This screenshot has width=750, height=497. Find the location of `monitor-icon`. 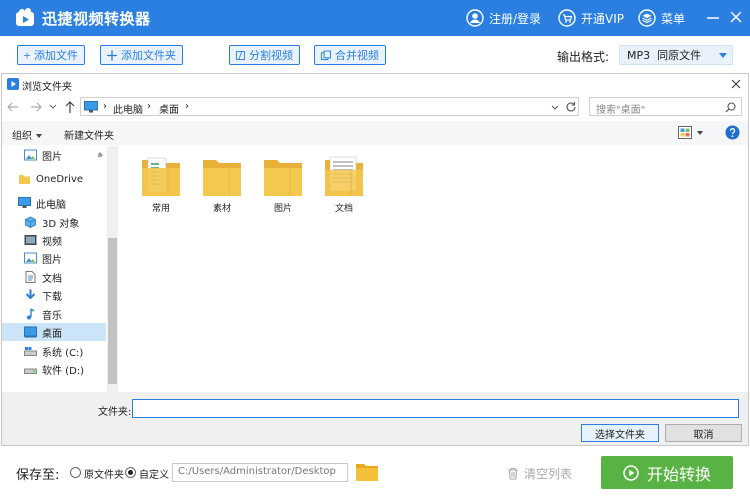

monitor-icon is located at coordinates (91, 107).